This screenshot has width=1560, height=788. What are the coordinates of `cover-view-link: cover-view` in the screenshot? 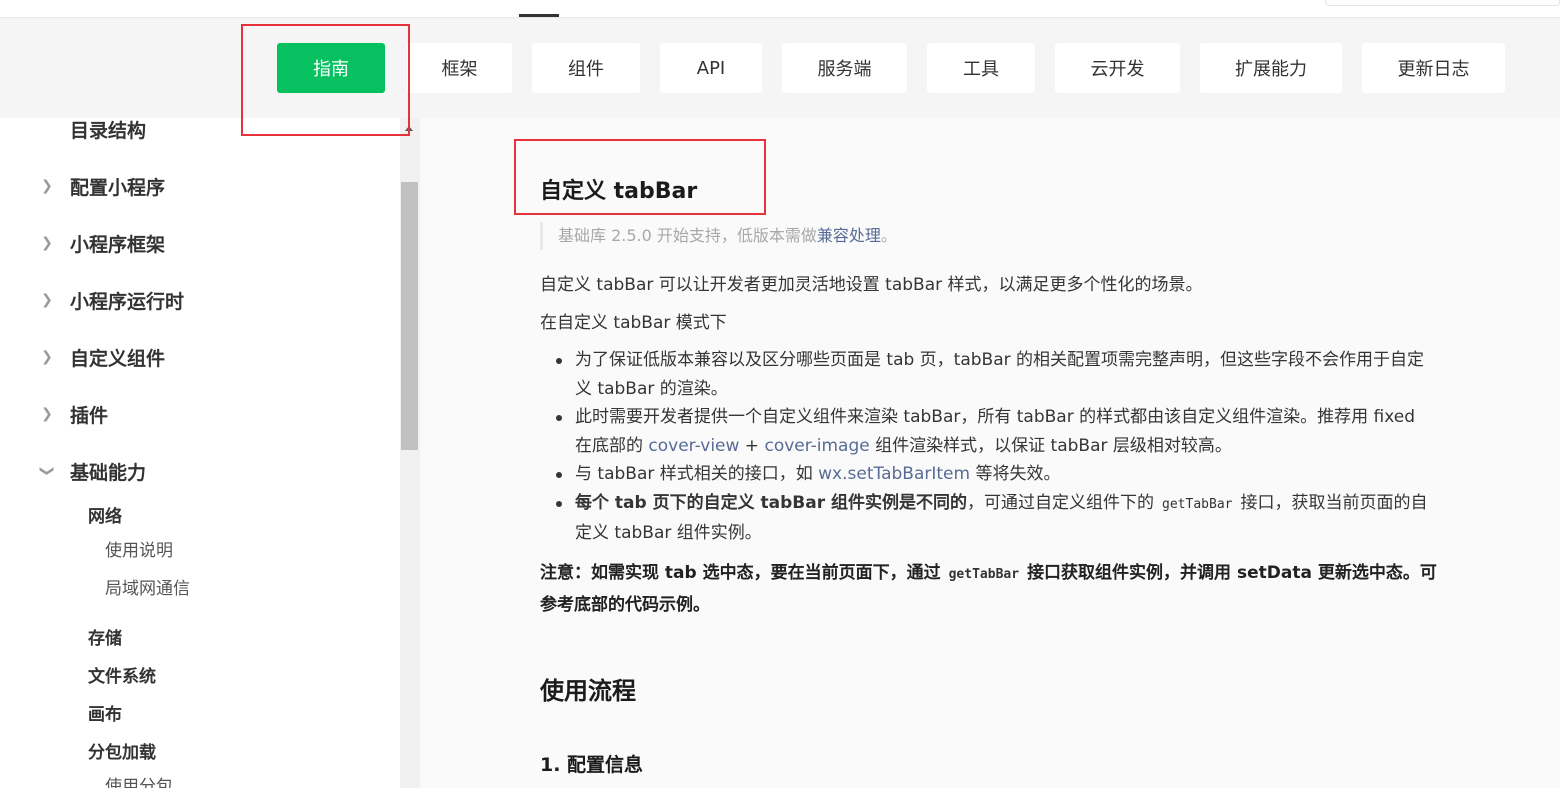 It's located at (693, 446).